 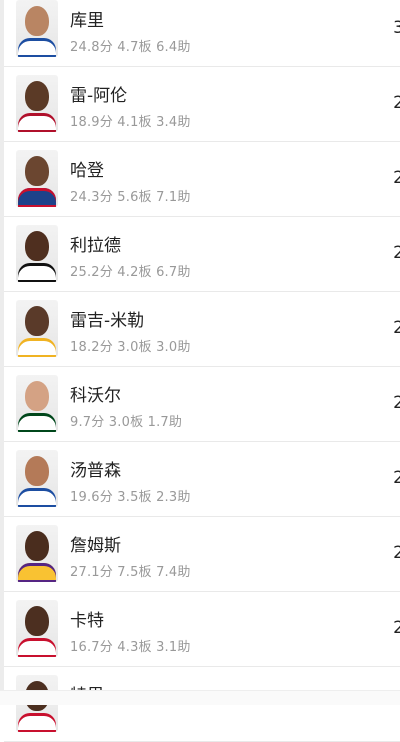 What do you see at coordinates (202, 33) in the screenshot?
I see `list-item: 库里 24.8分 4.7板 6.4助 3` at bounding box center [202, 33].